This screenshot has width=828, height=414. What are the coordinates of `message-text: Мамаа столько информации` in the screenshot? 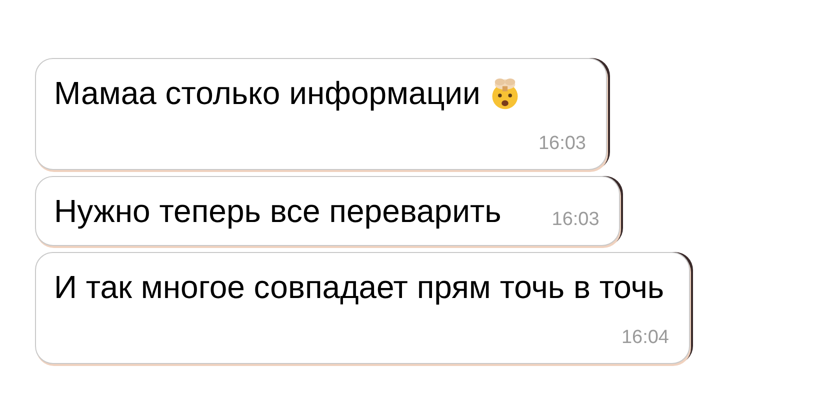 It's located at (267, 93).